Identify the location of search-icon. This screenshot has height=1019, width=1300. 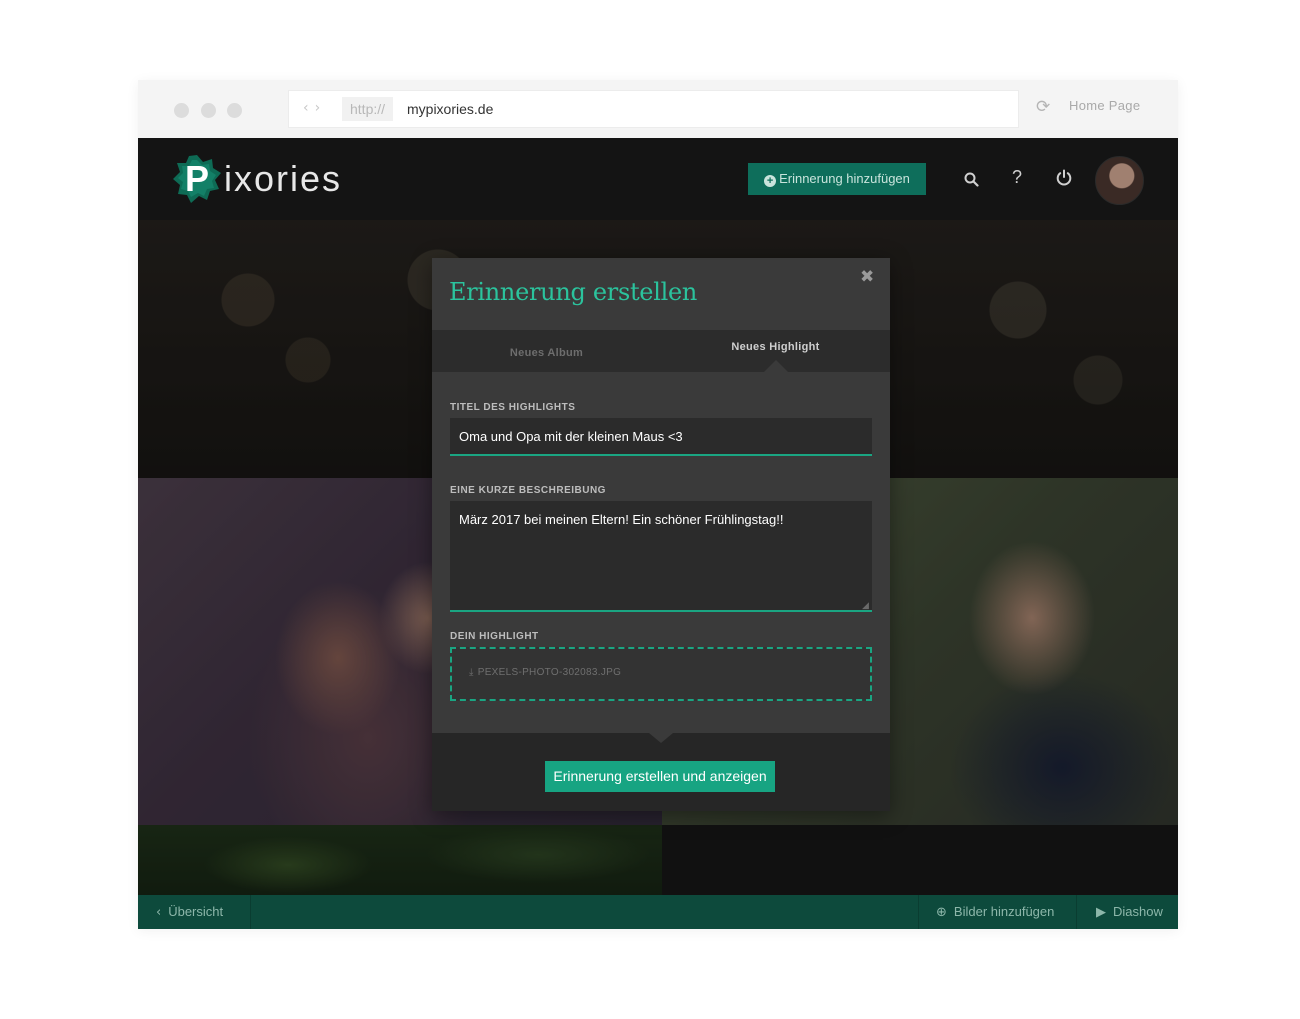
(971, 179).